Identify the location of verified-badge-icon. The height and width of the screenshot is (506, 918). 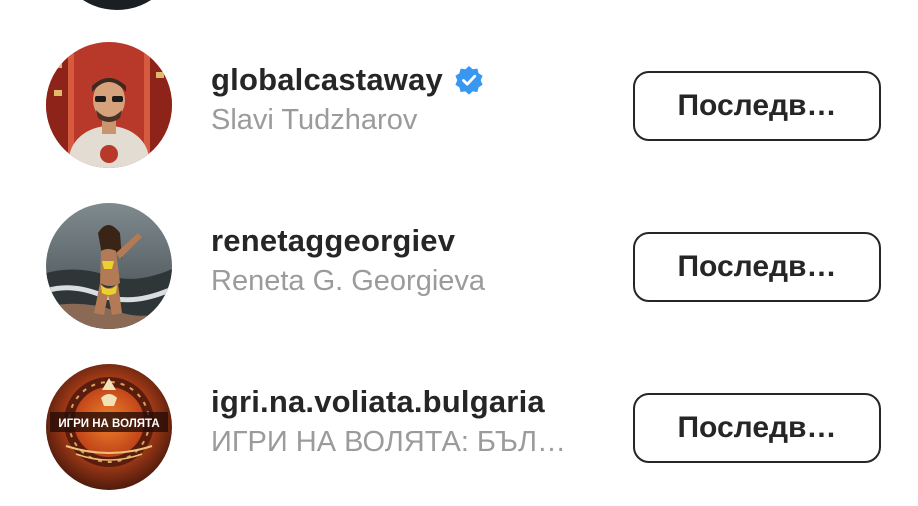
(469, 80).